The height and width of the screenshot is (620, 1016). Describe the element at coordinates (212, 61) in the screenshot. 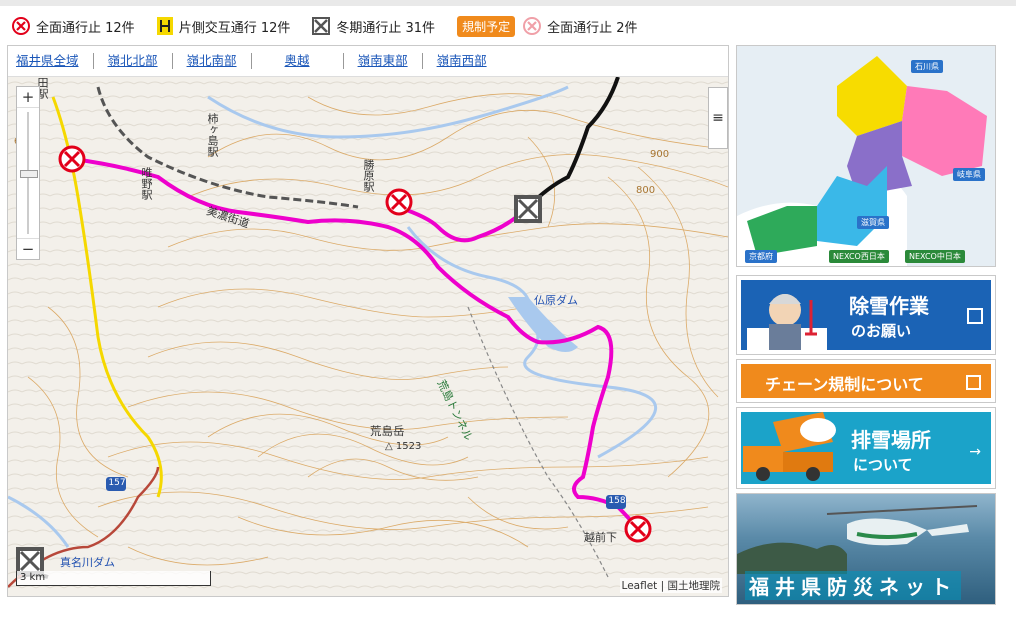

I see `tab-reihoku-south: 嶺北南部` at that location.